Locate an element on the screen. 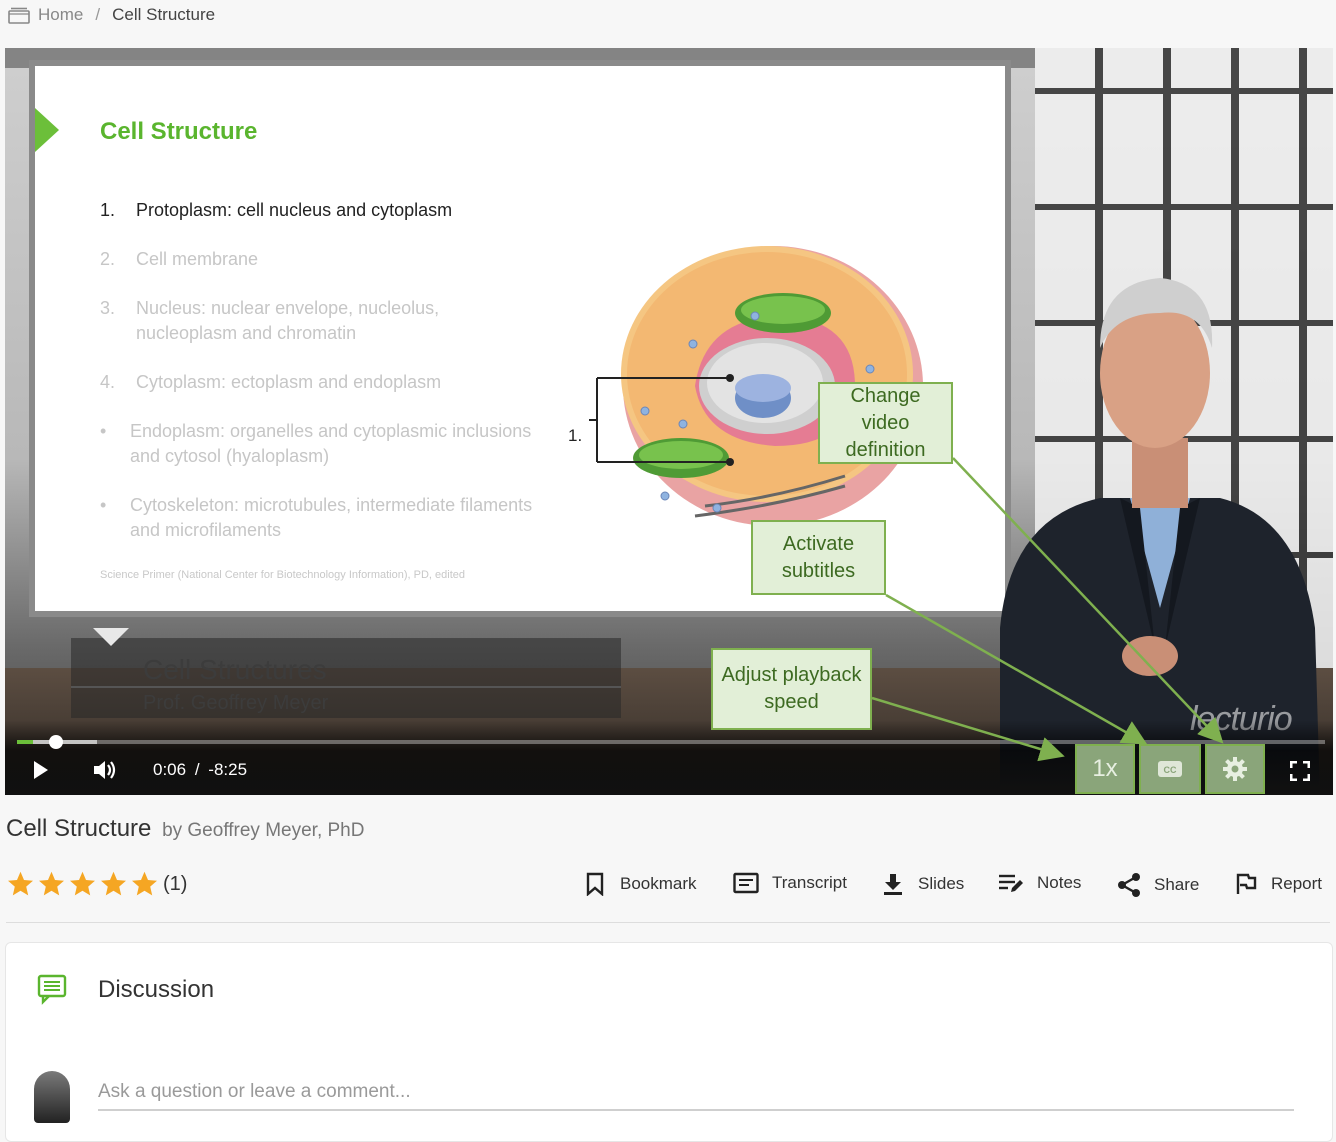 The width and height of the screenshot is (1336, 1142). svg-text: CC is located at coordinates (1170, 770).